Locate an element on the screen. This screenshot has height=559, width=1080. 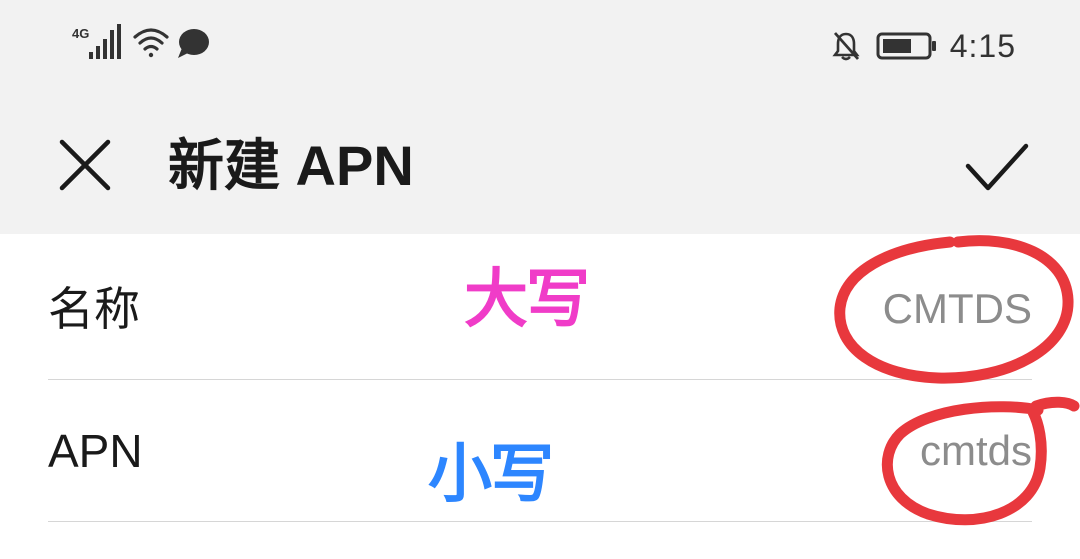
lowercase-annotation: 小写 is located at coordinates (491, 475).